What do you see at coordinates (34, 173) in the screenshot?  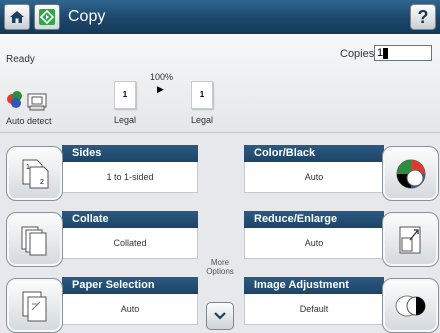 I see `sides-icon: 1 2` at bounding box center [34, 173].